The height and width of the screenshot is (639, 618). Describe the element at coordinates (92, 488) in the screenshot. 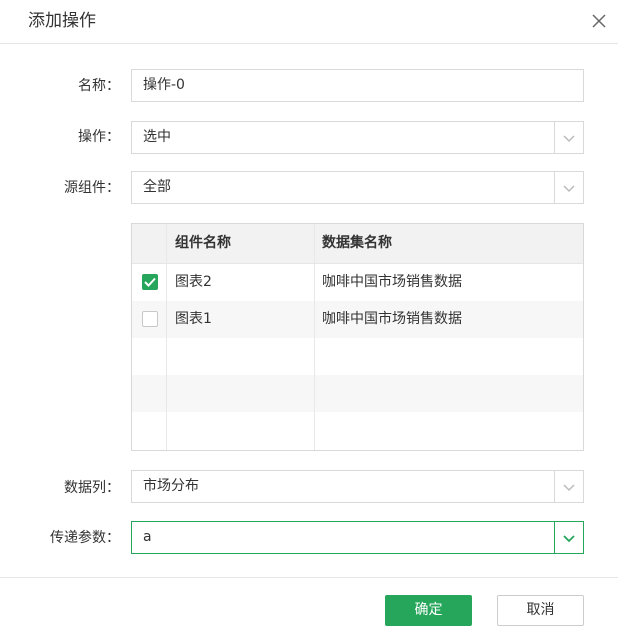

I see `data-column-label: 数据列：` at that location.